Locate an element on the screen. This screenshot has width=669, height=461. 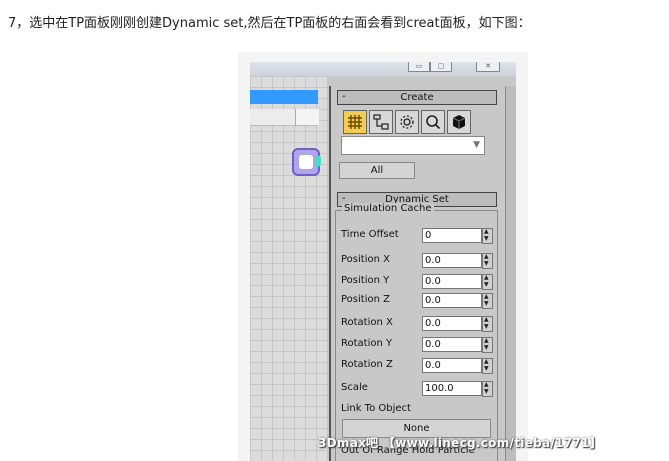
hierarchy-icon is located at coordinates (381, 122).